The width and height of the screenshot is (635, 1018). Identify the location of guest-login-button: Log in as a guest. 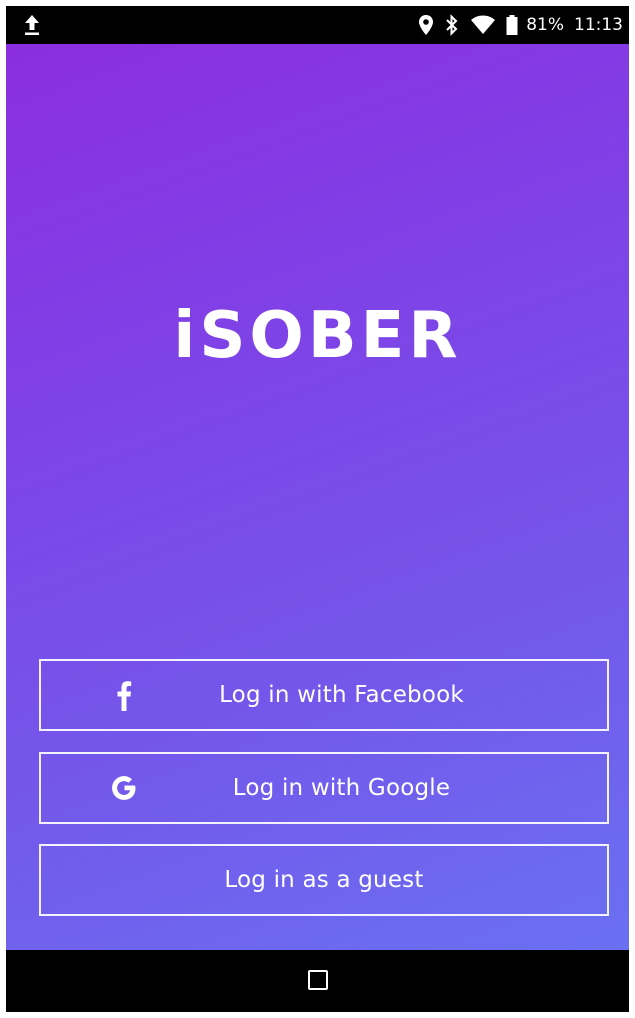
(324, 880).